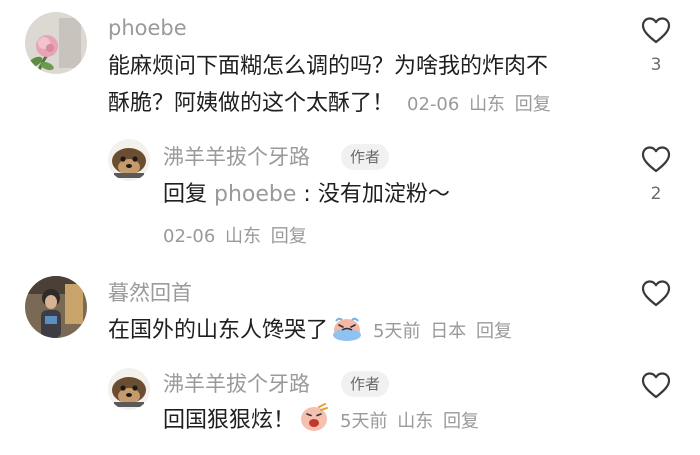 The width and height of the screenshot is (700, 455). I want to click on reply-prefix: 回复 phoebe, so click(233, 194).